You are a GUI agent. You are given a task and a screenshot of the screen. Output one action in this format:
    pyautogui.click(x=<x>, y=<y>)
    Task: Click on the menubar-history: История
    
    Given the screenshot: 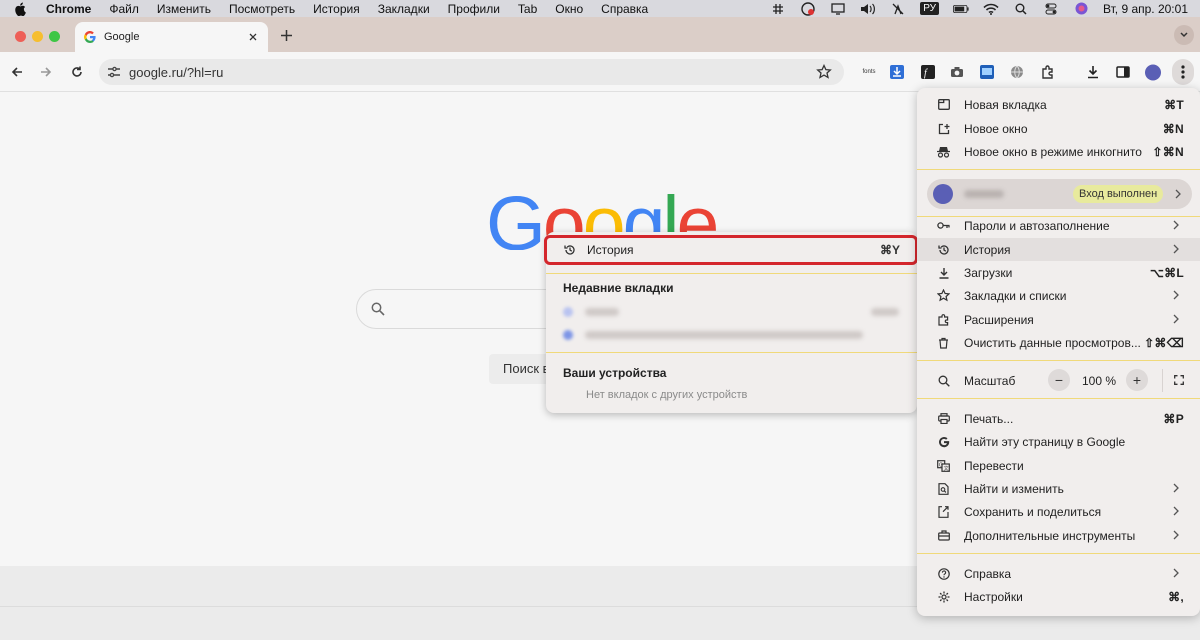 What is the action you would take?
    pyautogui.click(x=336, y=9)
    